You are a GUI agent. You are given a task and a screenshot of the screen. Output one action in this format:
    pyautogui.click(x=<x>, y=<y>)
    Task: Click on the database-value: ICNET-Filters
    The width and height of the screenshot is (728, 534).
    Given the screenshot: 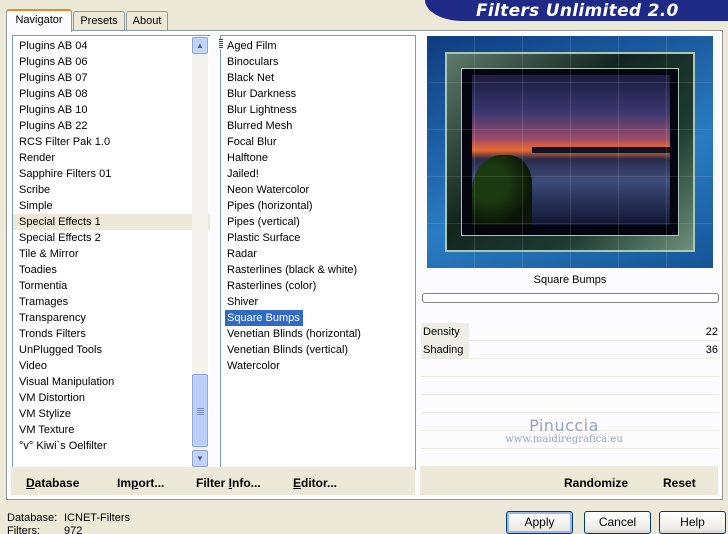 What is the action you would take?
    pyautogui.click(x=97, y=518)
    